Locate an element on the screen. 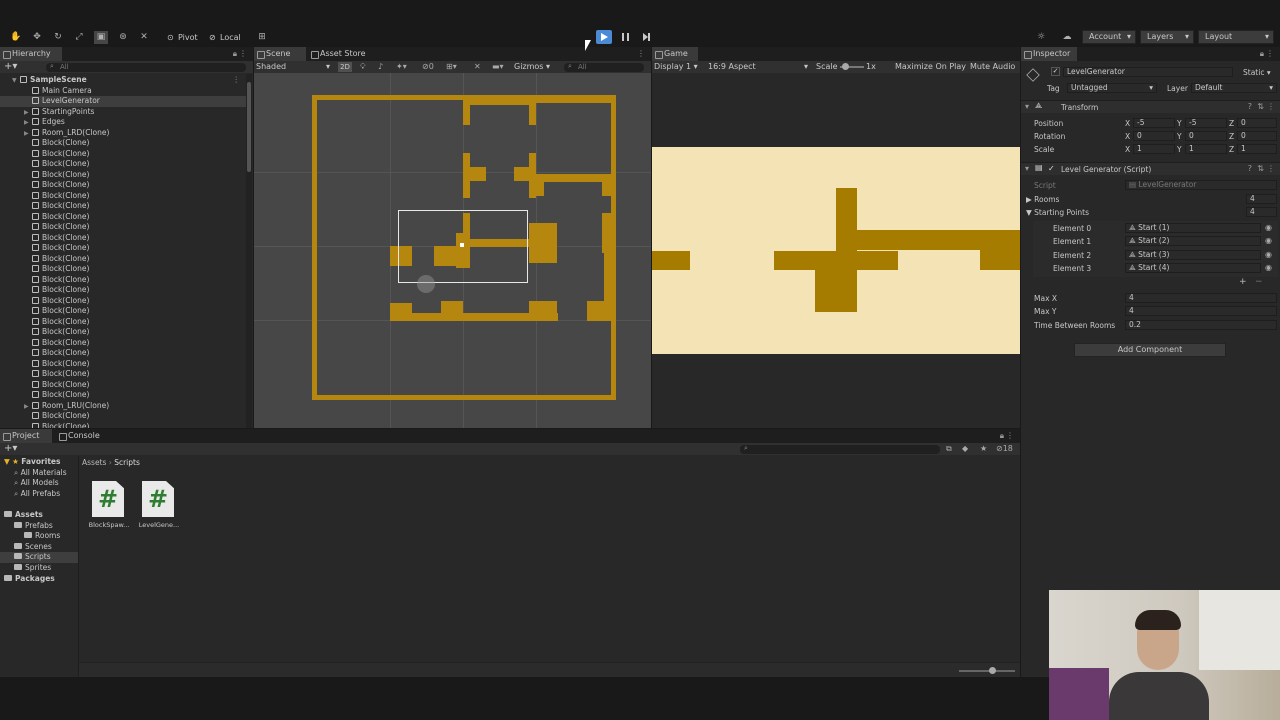 Image resolution: width=1280 pixels, height=720 pixels. pivot-toggle: ⊙ Pivot is located at coordinates (182, 37).